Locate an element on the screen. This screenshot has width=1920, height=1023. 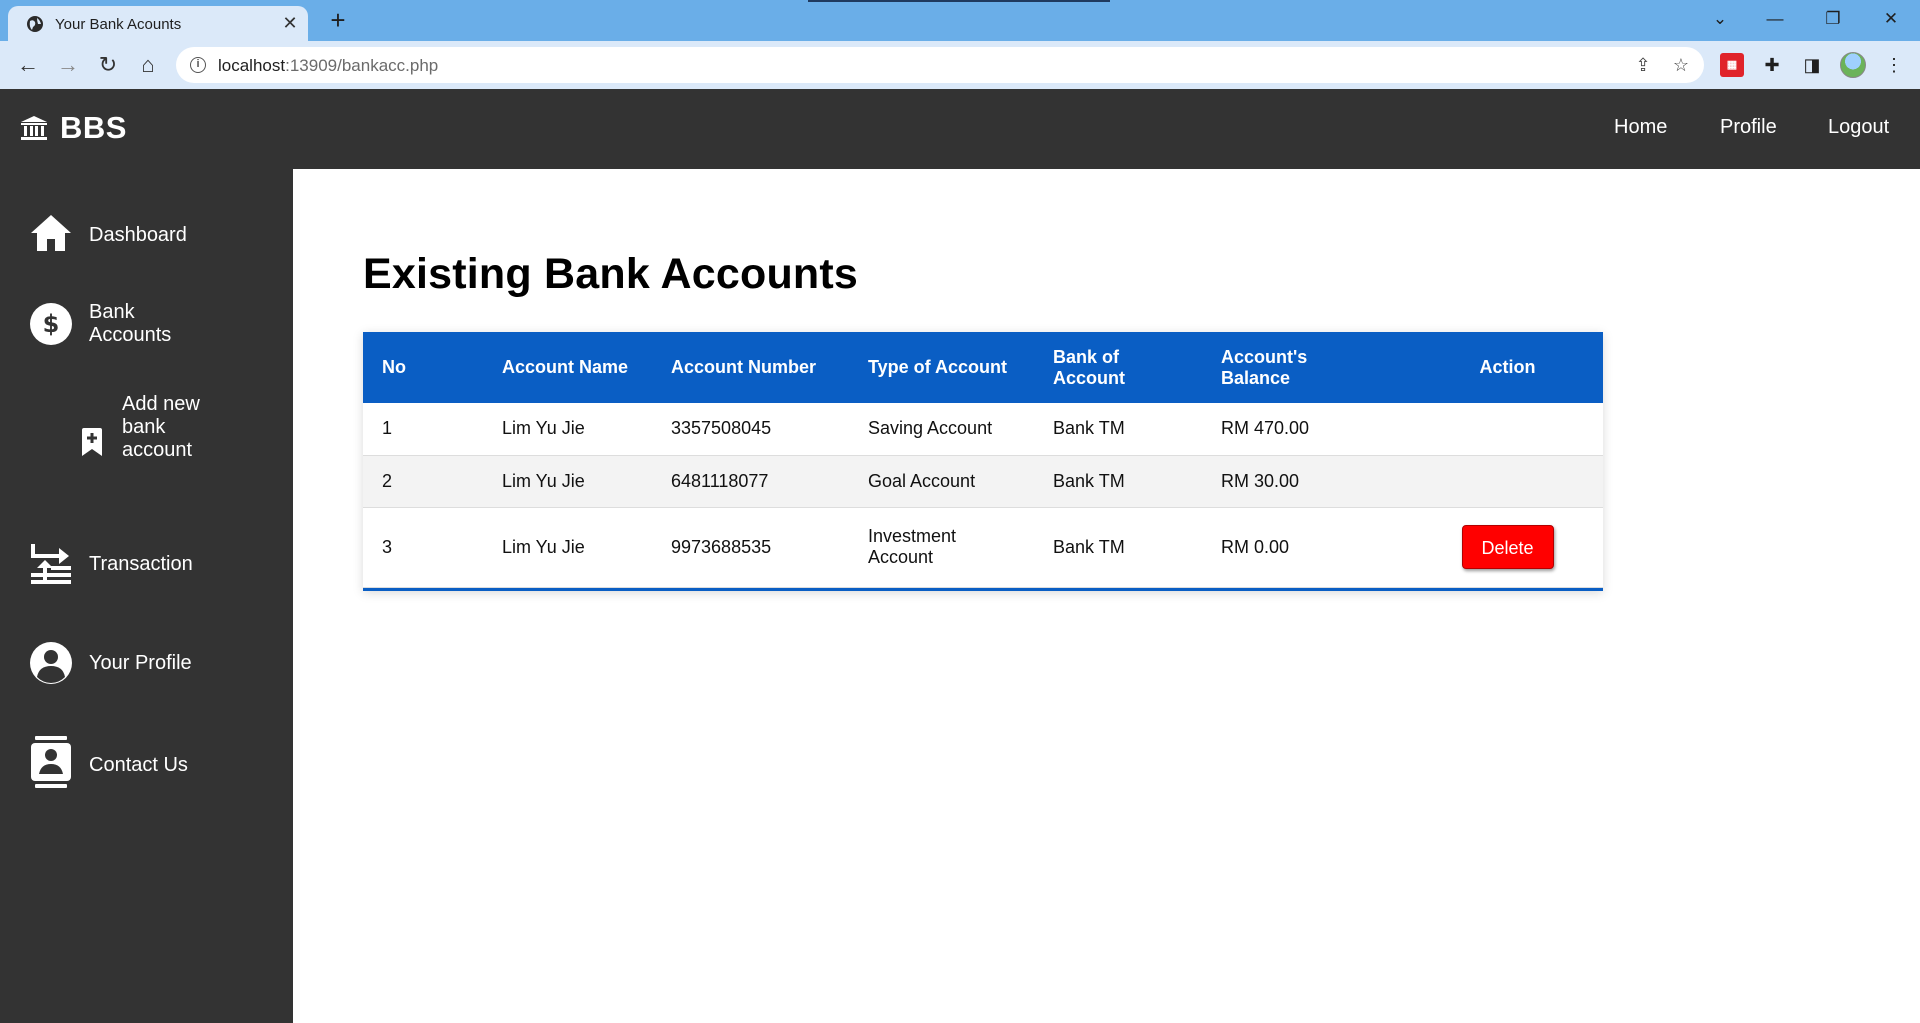
sidebar-item-add-new-bank-account: Add new bank account is located at coordinates (146, 443).